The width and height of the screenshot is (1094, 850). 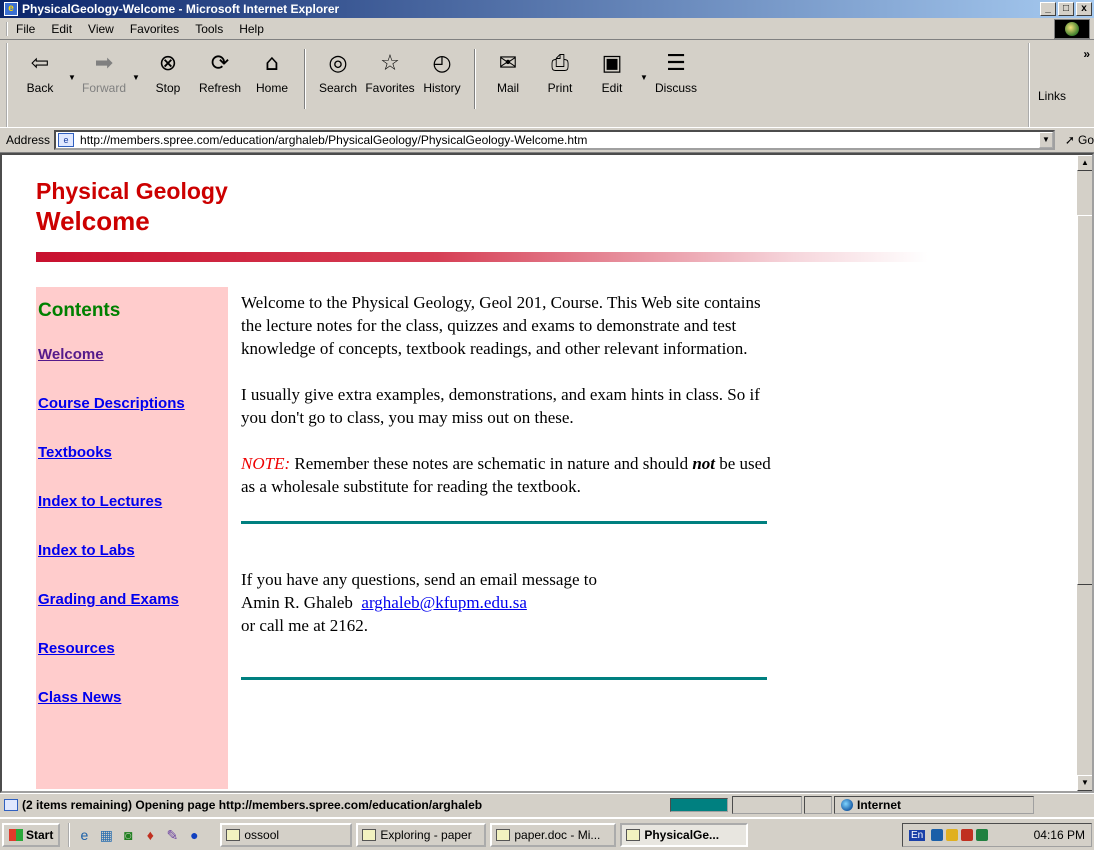 What do you see at coordinates (133, 600) in the screenshot?
I see `nav-link-grading-and-exams: Grading and Exams` at bounding box center [133, 600].